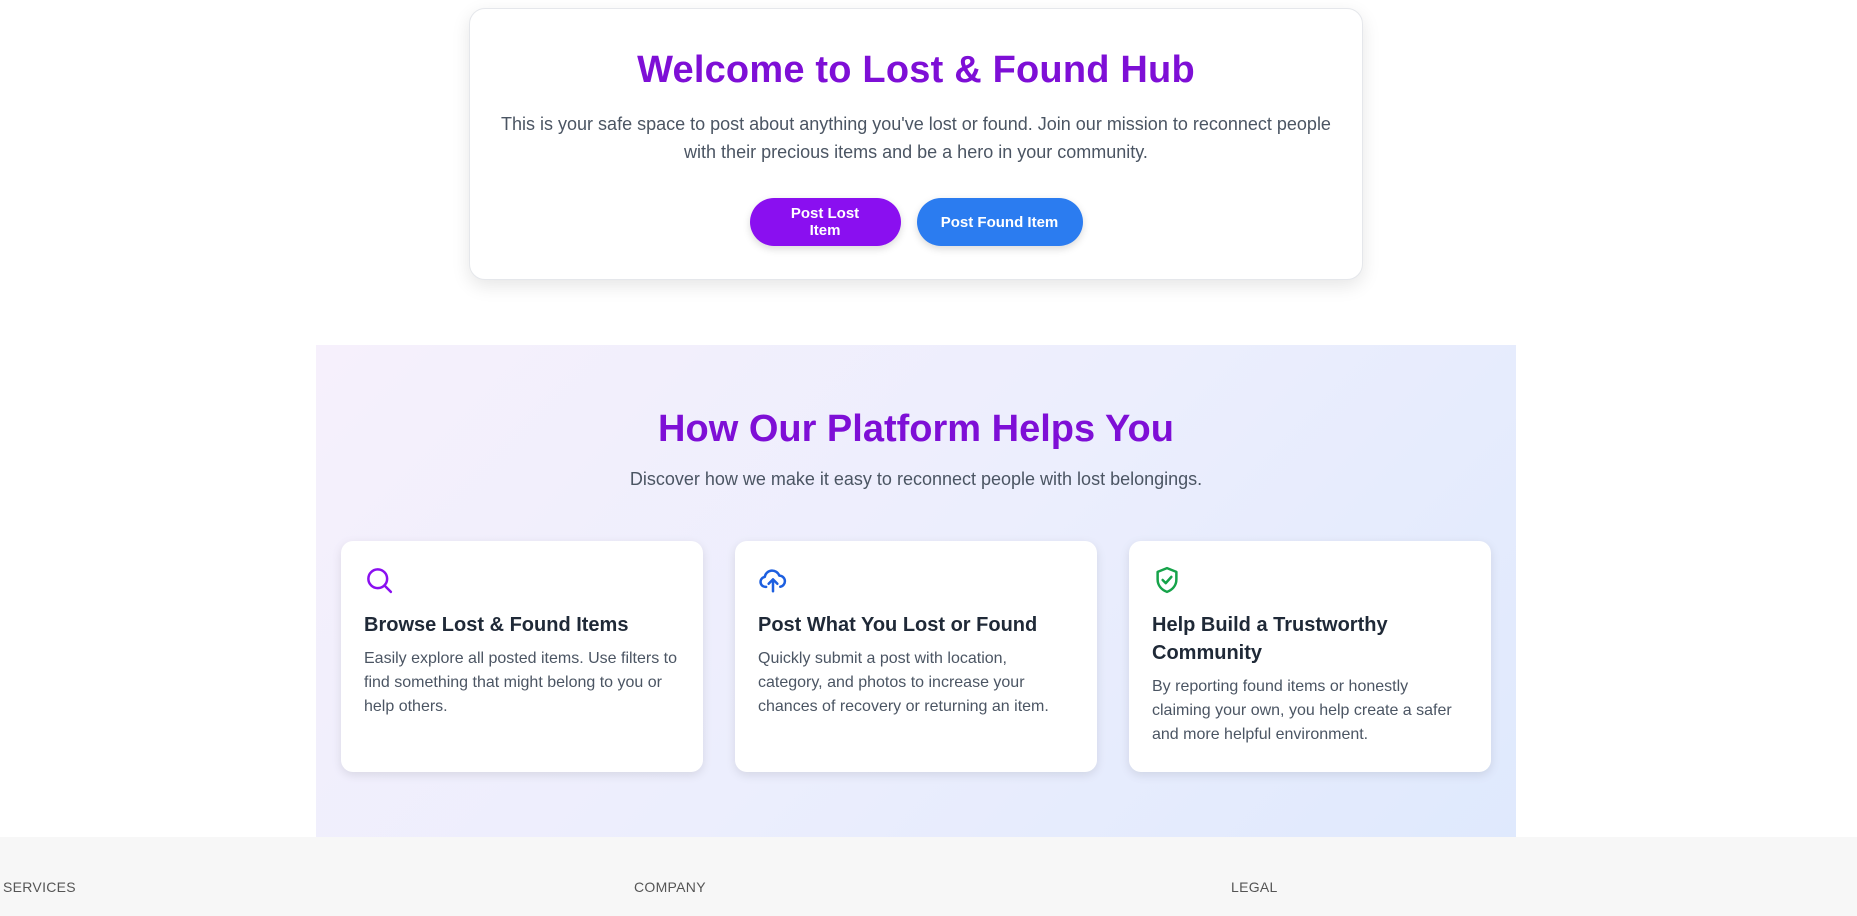 The width and height of the screenshot is (1857, 916). I want to click on hero-title: Welcome to Lost & Found Hub, so click(916, 70).